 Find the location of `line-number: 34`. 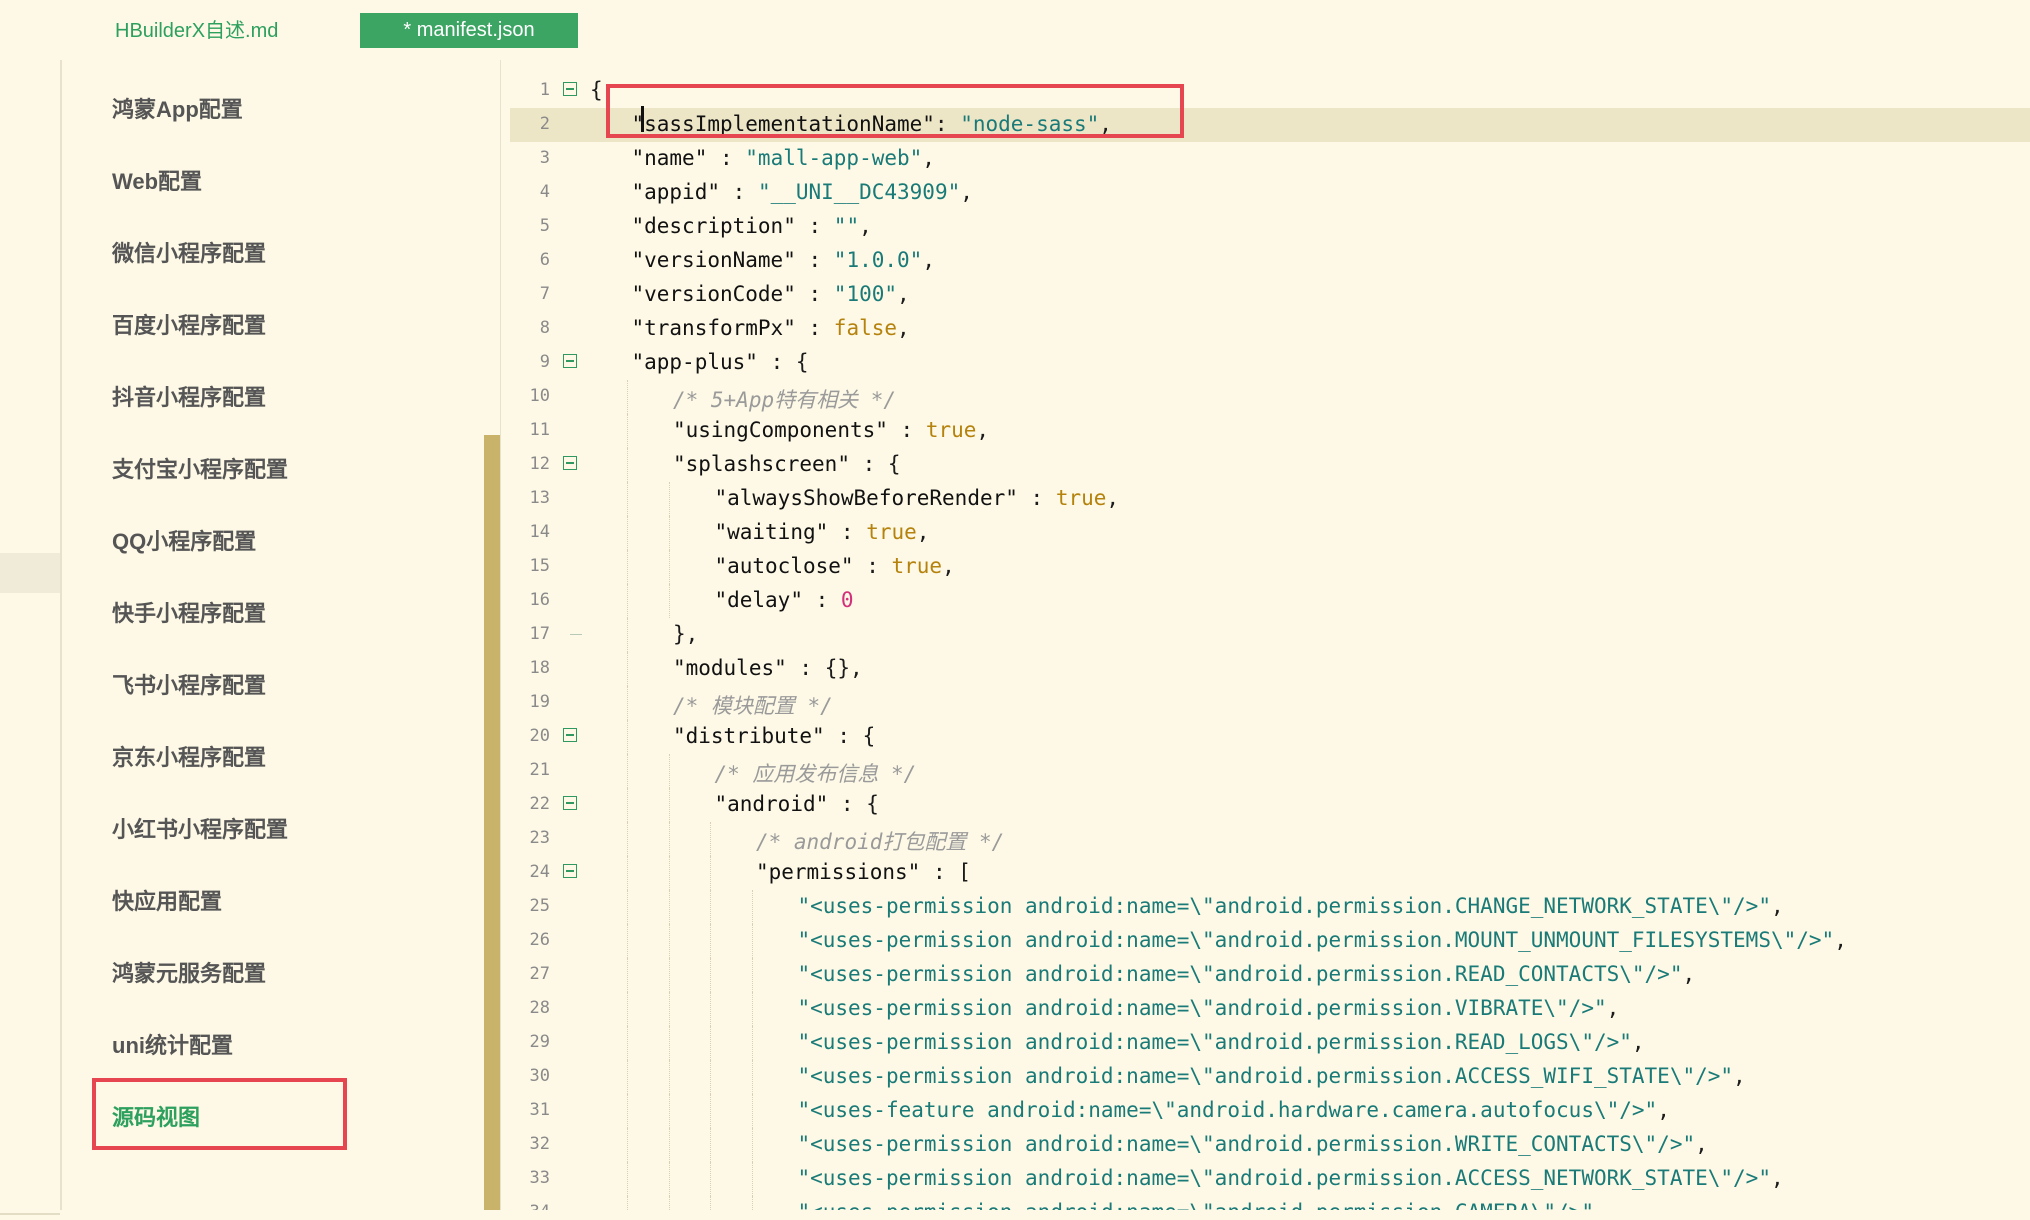

line-number: 34 is located at coordinates (530, 1206).